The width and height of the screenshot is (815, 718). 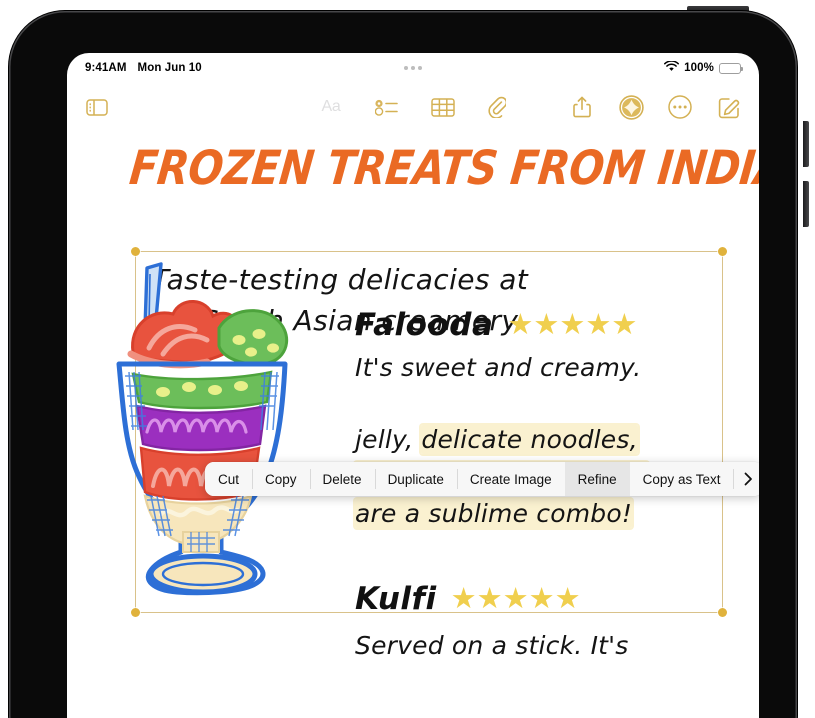 I want to click on notes-toolbar: Aa, so click(x=413, y=107).